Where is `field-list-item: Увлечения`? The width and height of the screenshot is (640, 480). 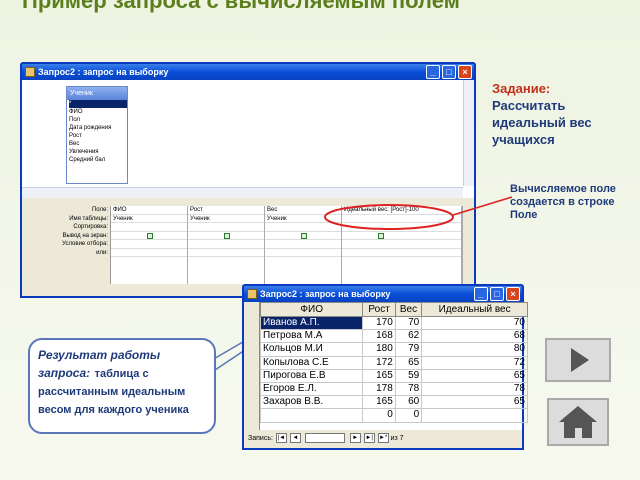 field-list-item: Увлечения is located at coordinates (98, 152).